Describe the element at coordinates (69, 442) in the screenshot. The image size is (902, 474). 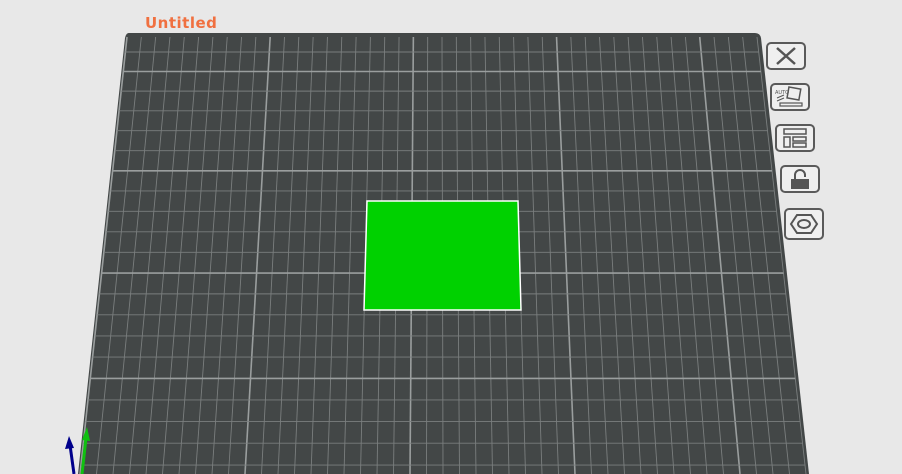
I see `z-axis-arrow-icon` at that location.